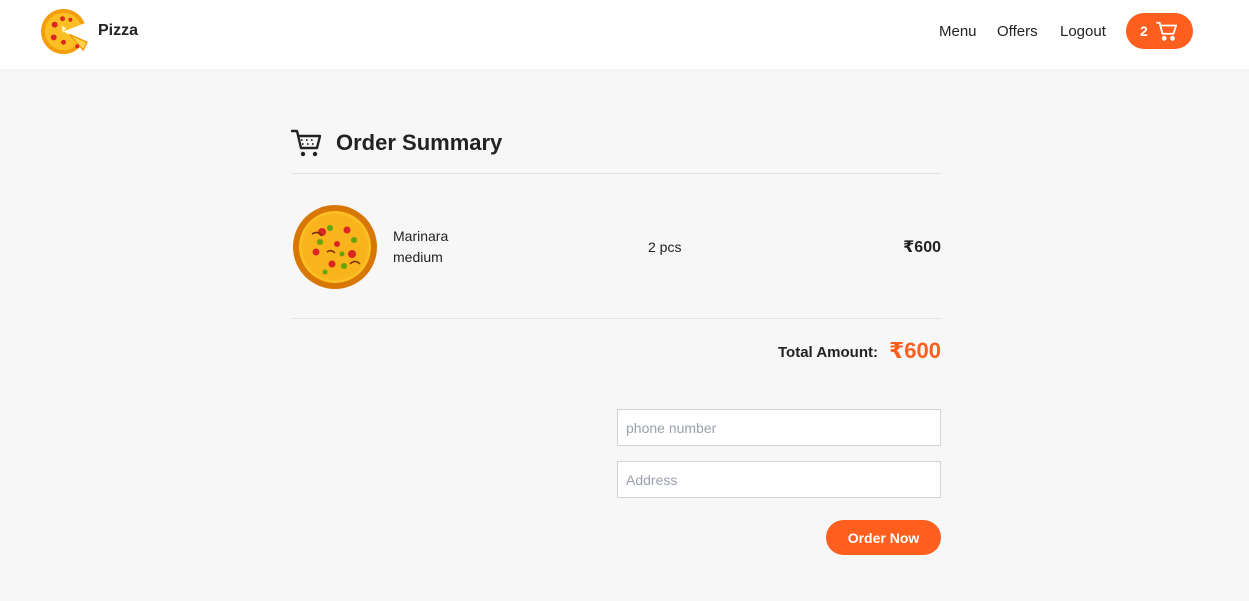  I want to click on pizza-image, so click(335, 247).